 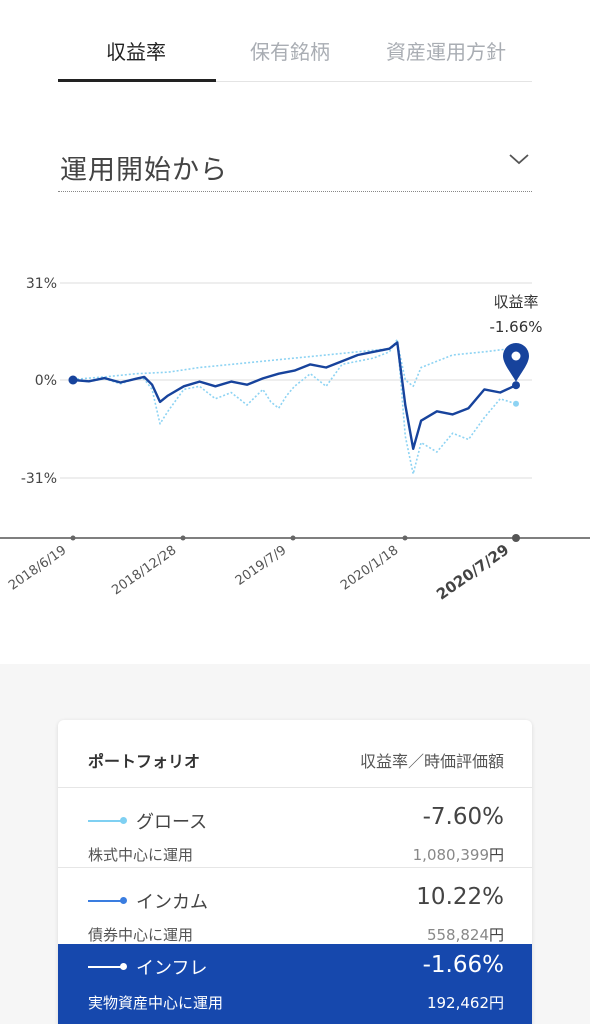 What do you see at coordinates (137, 80) in the screenshot?
I see `active-tab-indicator` at bounding box center [137, 80].